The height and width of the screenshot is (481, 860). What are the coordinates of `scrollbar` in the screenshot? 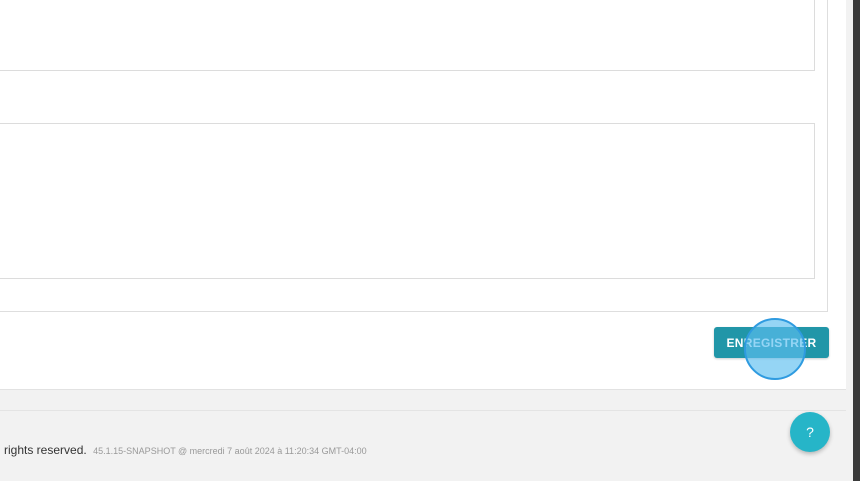 It's located at (856, 240).